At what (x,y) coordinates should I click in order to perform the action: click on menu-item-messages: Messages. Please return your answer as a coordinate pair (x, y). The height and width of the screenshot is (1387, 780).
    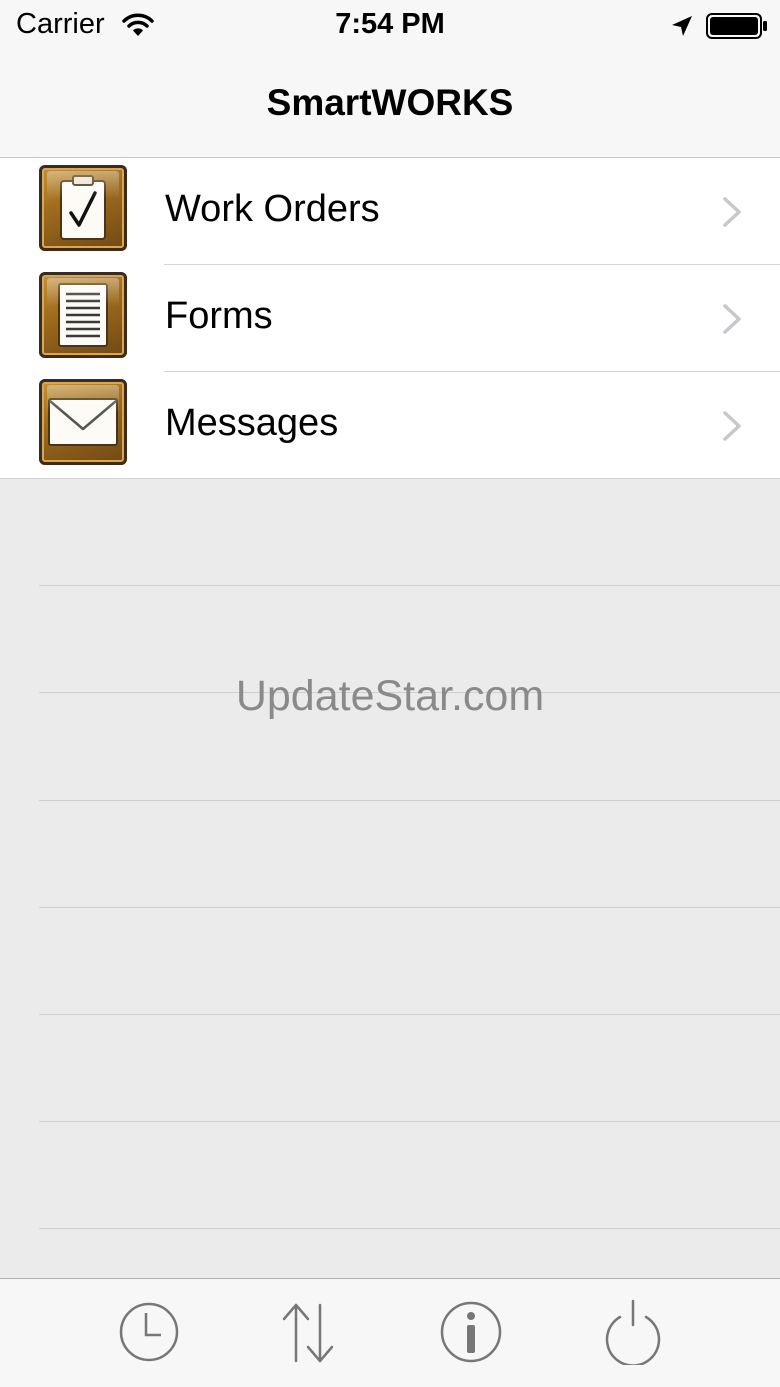
    Looking at the image, I should click on (390, 425).